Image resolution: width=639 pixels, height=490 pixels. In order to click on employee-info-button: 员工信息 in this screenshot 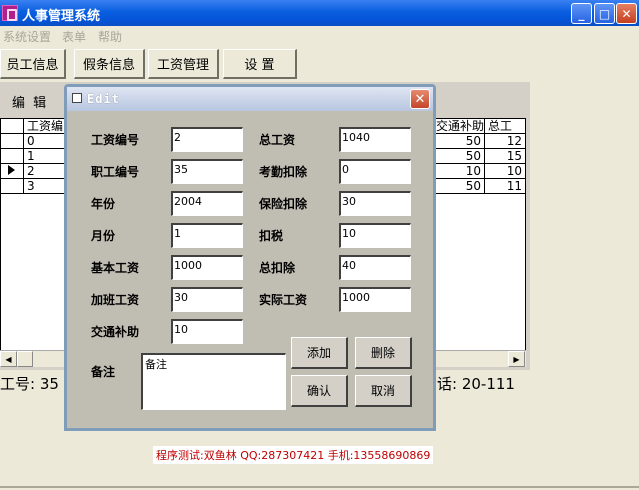, I will do `click(33, 64)`.